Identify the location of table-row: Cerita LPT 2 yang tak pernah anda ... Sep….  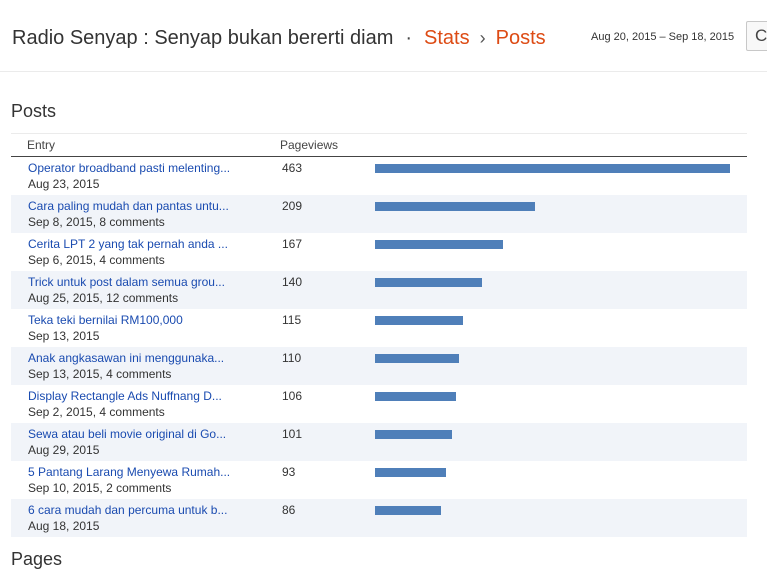
(379, 252).